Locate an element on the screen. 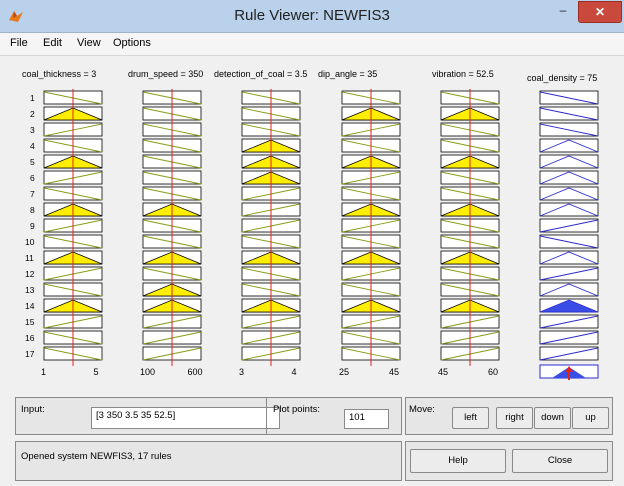 This screenshot has height=486, width=624. input-field: [3 350 3.5 35 52.5] is located at coordinates (185, 418).